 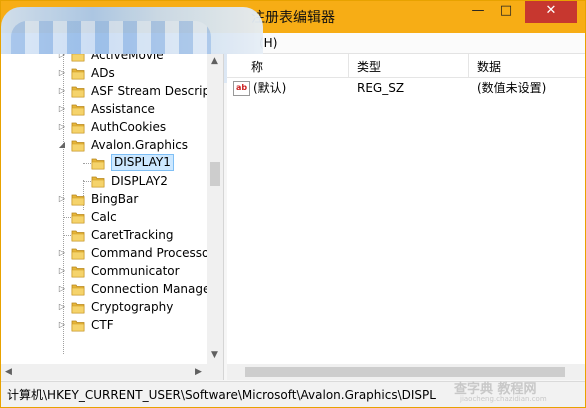 I want to click on tree-item: ▷ Communicator, so click(x=104, y=271).